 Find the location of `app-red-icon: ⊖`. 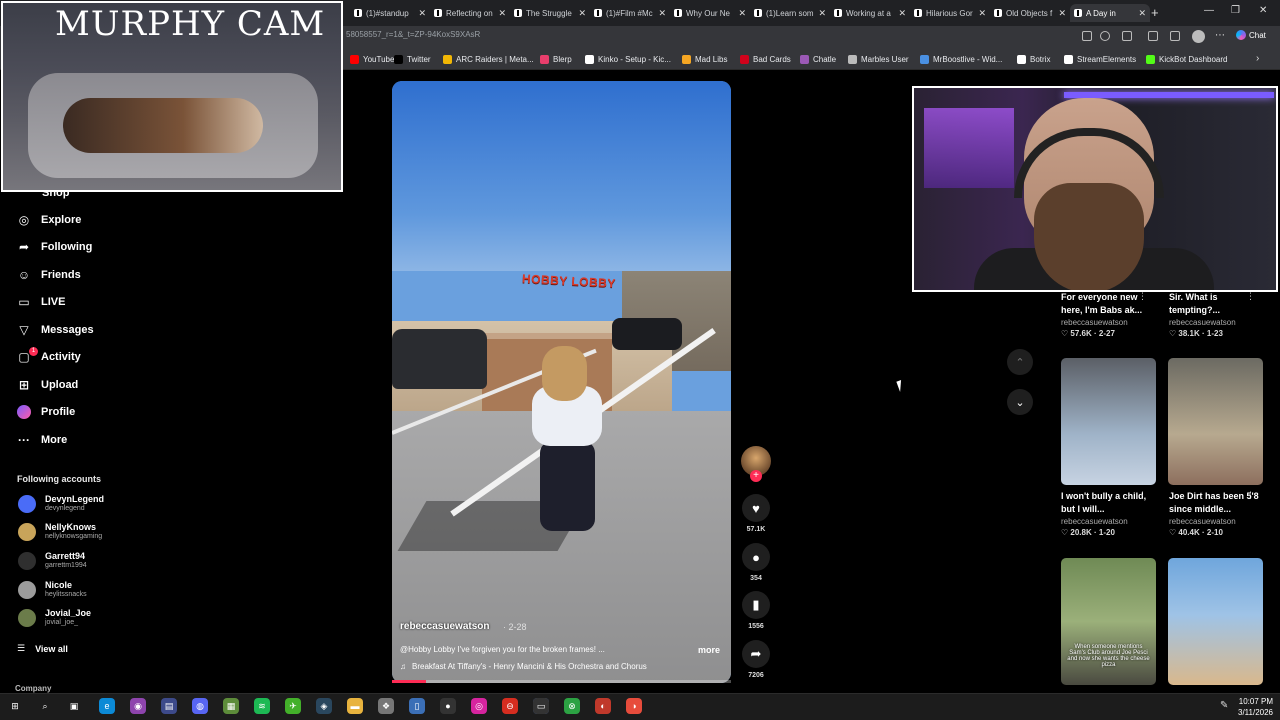

app-red-icon: ⊖ is located at coordinates (510, 706).